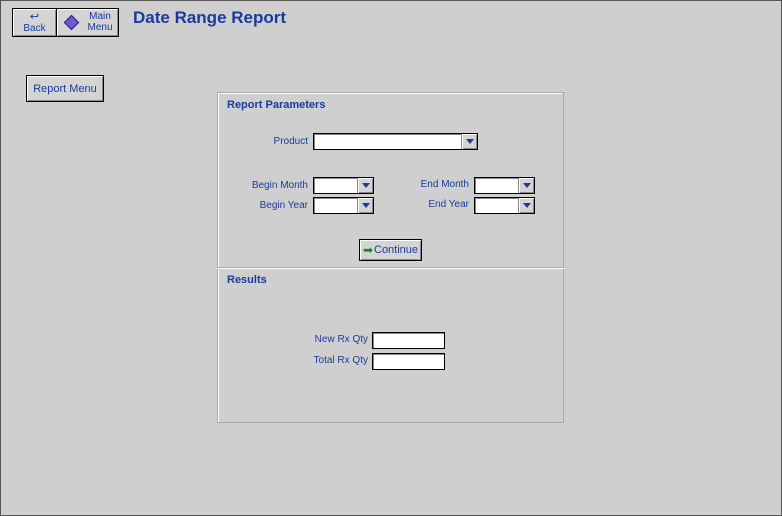 This screenshot has height=516, width=782. I want to click on section-divider, so click(390, 268).